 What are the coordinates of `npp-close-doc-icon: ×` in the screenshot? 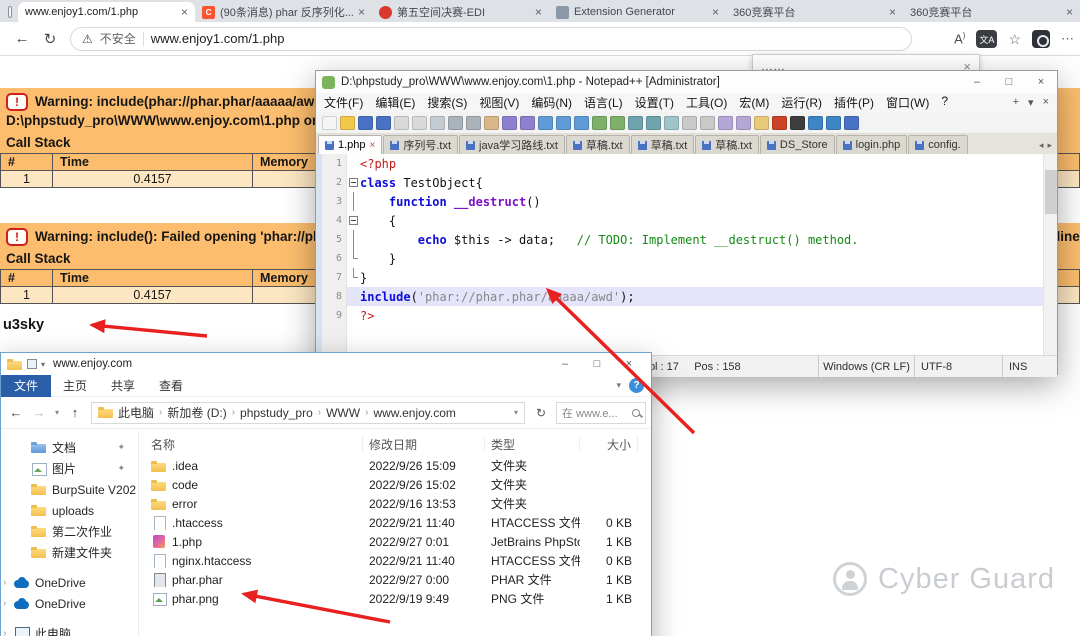 It's located at (1046, 102).